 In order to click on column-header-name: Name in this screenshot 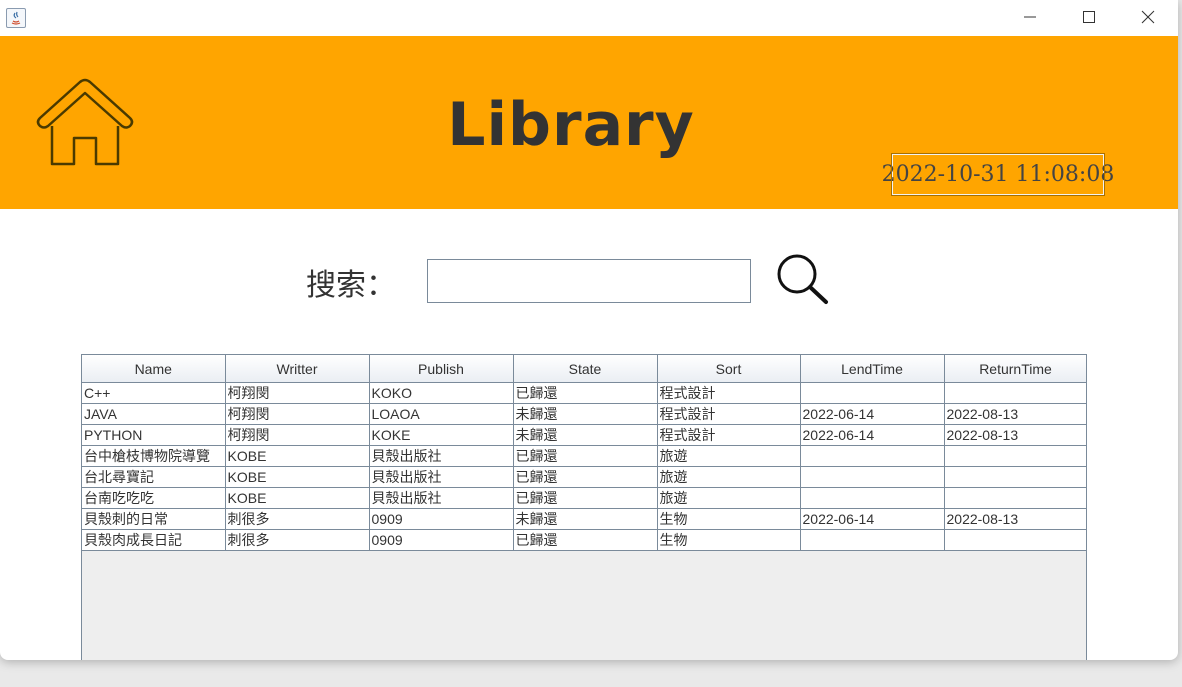, I will do `click(154, 369)`.